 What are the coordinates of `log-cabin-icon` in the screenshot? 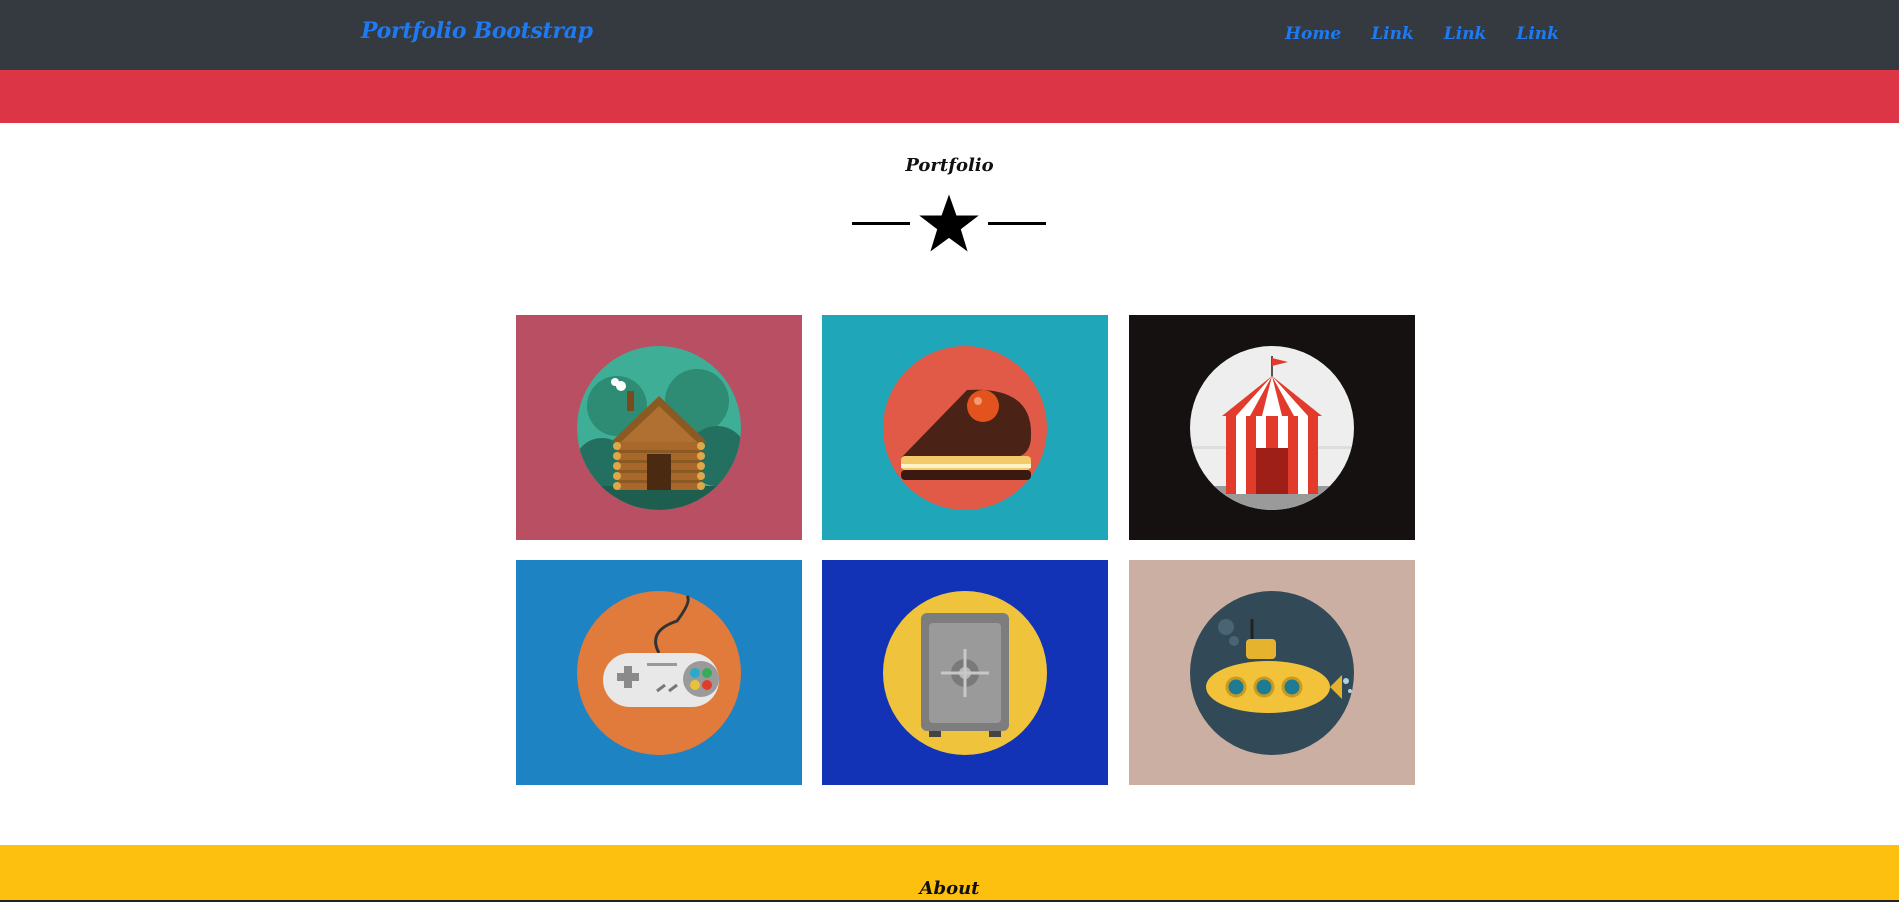 It's located at (659, 427).